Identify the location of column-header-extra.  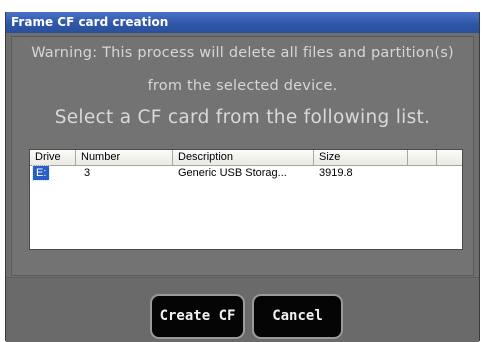
(422, 158).